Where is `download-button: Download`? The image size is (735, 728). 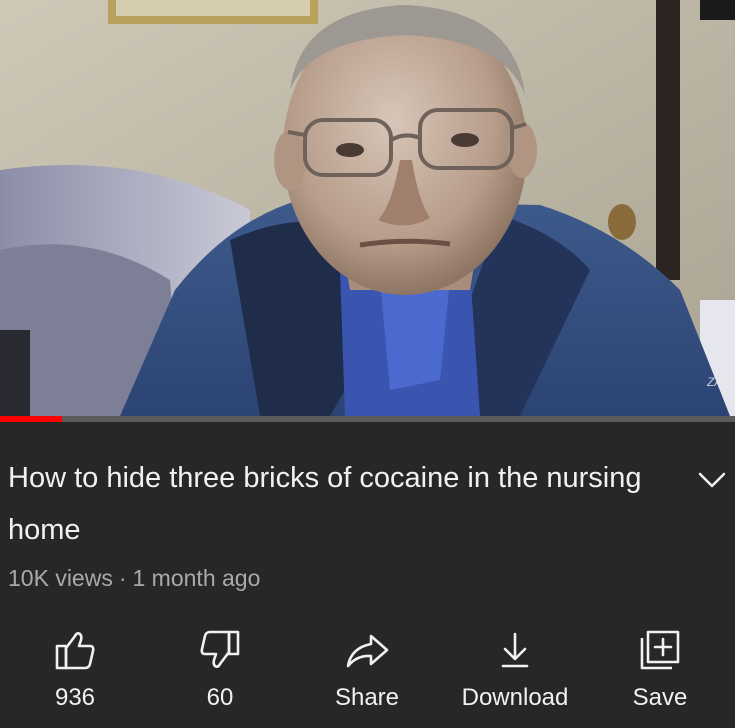
download-button: Download is located at coordinates (515, 670).